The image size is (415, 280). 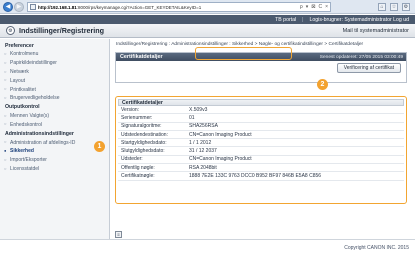 What do you see at coordinates (54, 54) in the screenshot?
I see `sidebar-item-kontrolmenu: Kontrolmenu` at bounding box center [54, 54].